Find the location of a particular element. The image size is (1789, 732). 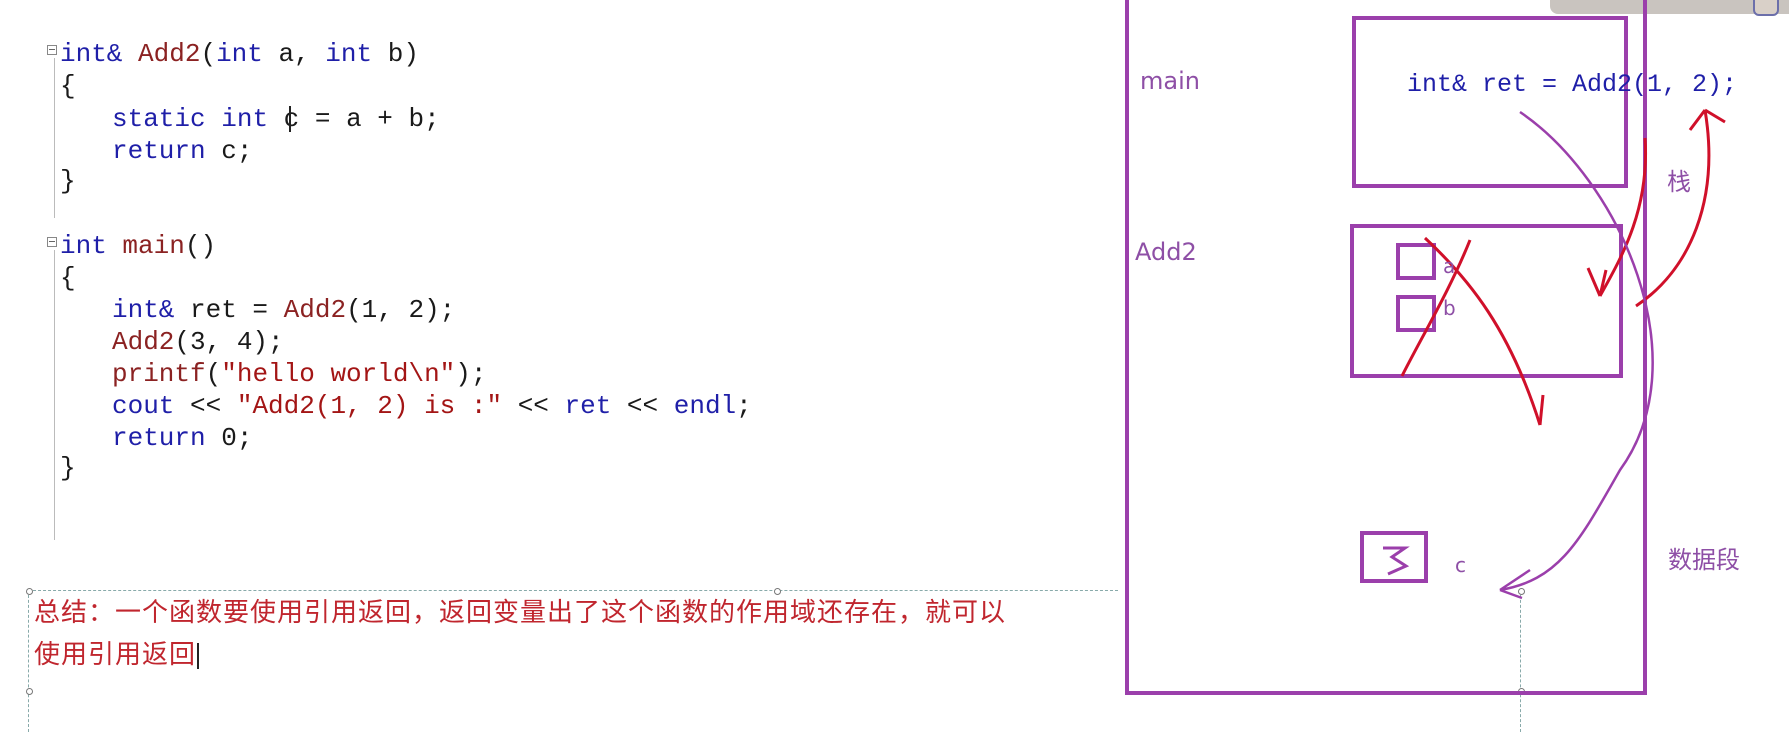

add2-signature: int& Add2(int a, int b) is located at coordinates (239, 54).